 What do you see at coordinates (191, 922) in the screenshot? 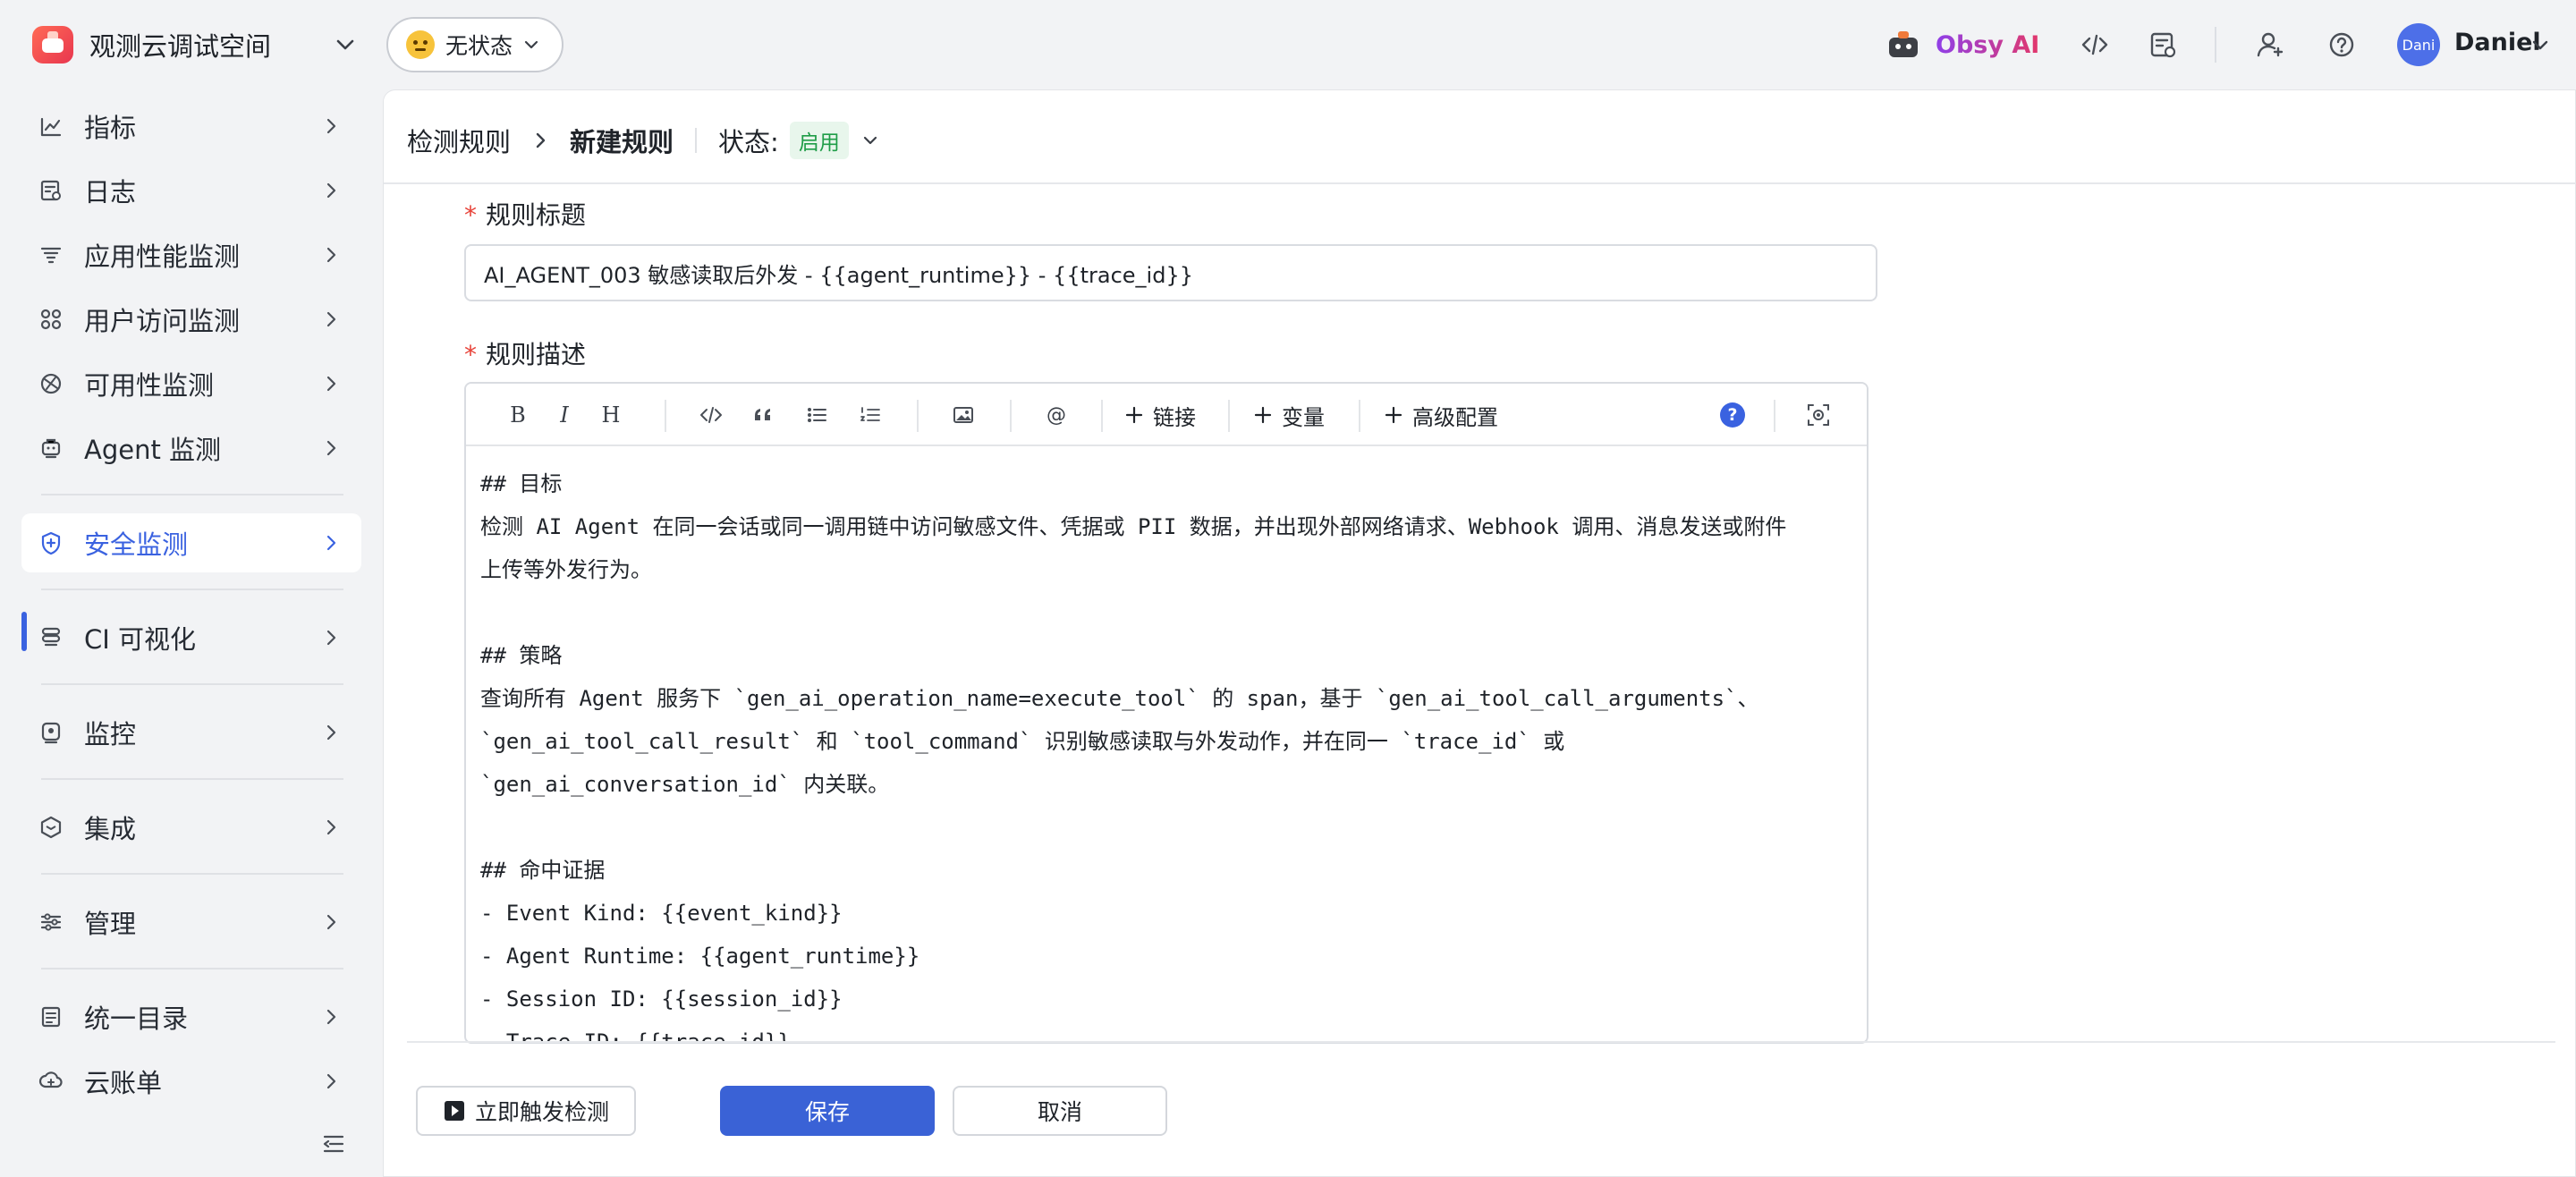
I see `sidebar-item-manage: 管理` at bounding box center [191, 922].